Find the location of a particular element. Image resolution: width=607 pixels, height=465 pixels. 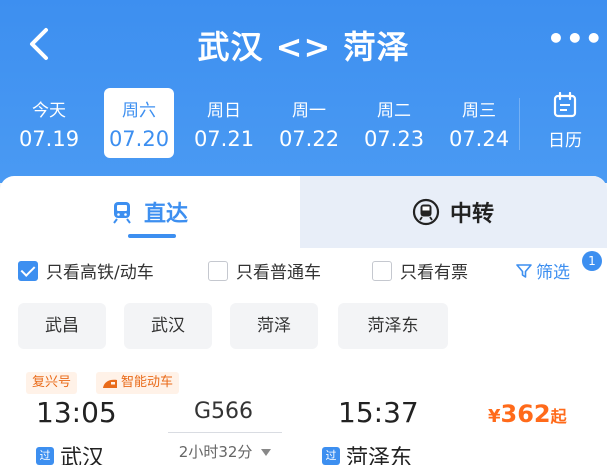

date-weekday: 周六 is located at coordinates (139, 111).